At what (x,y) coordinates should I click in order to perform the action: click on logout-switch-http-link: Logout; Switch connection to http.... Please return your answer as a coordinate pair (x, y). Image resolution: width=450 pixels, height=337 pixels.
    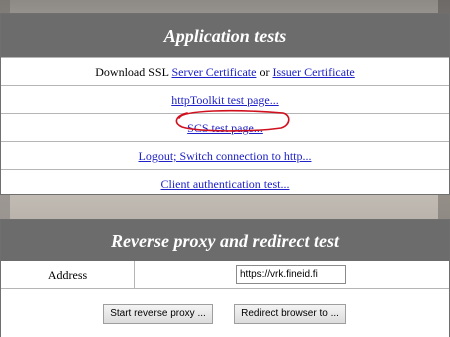
    Looking at the image, I should click on (225, 156).